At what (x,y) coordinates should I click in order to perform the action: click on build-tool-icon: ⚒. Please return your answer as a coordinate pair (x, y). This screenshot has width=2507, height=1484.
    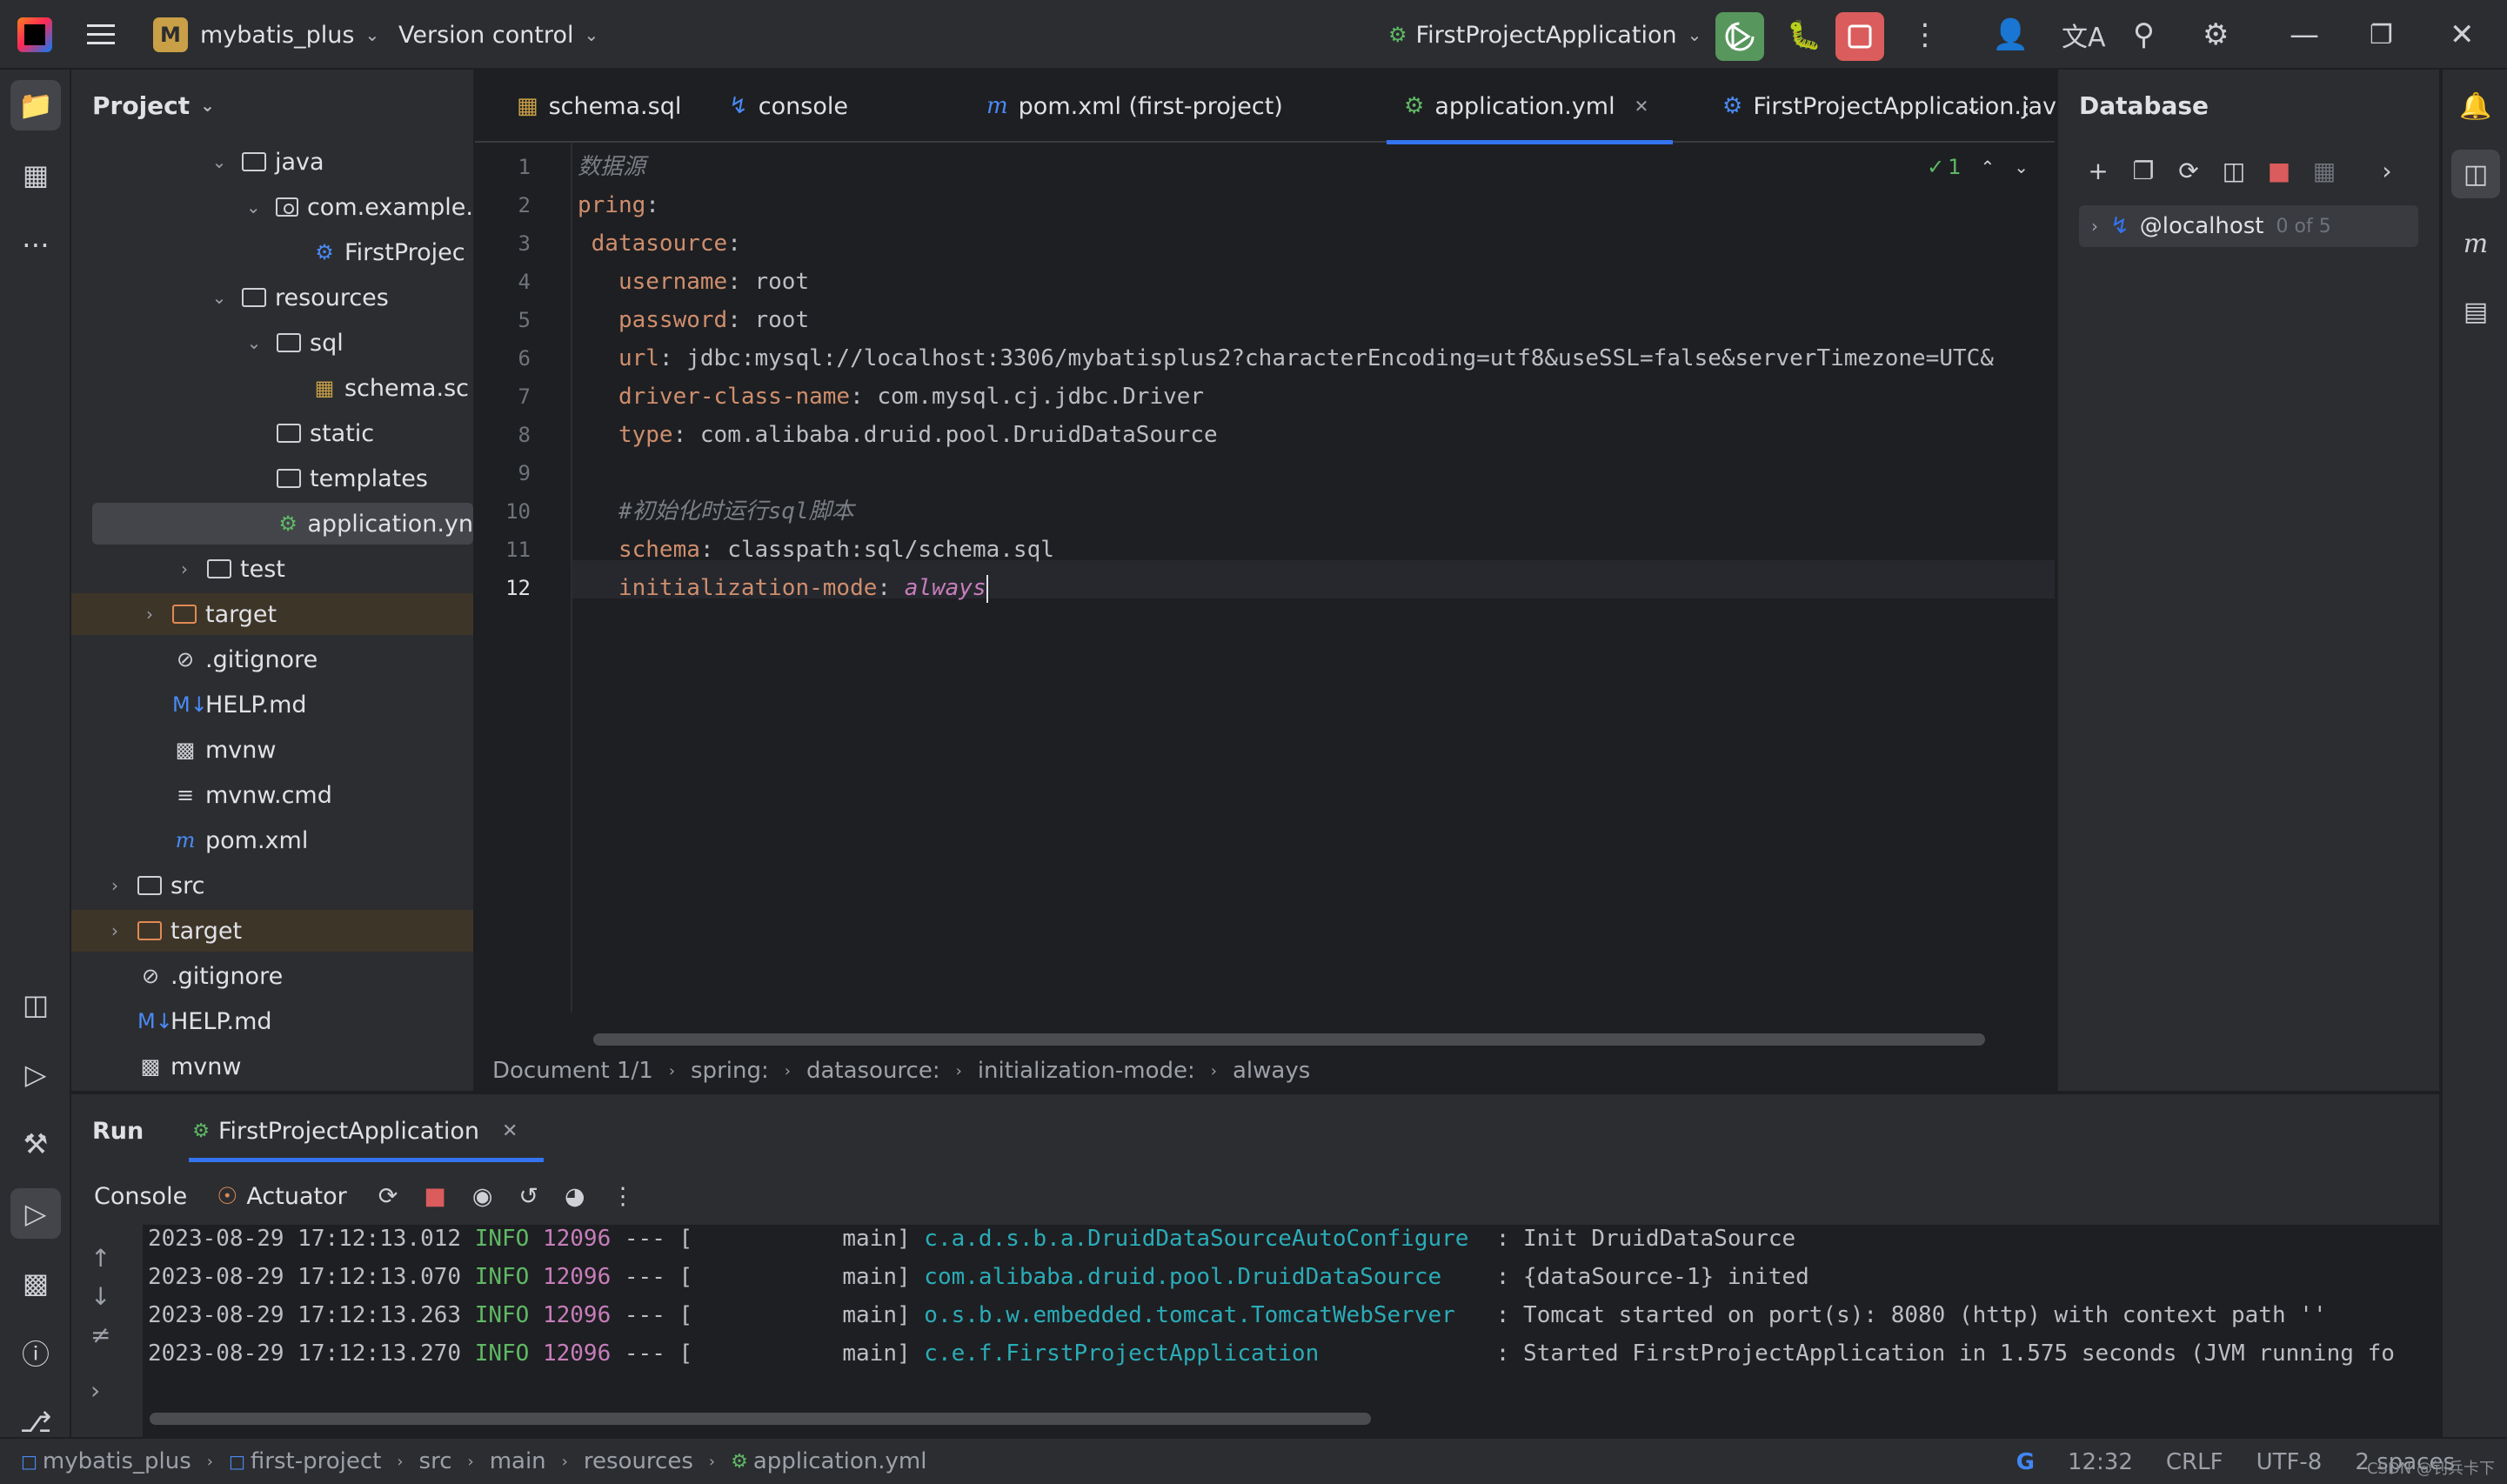
    Looking at the image, I should click on (35, 1144).